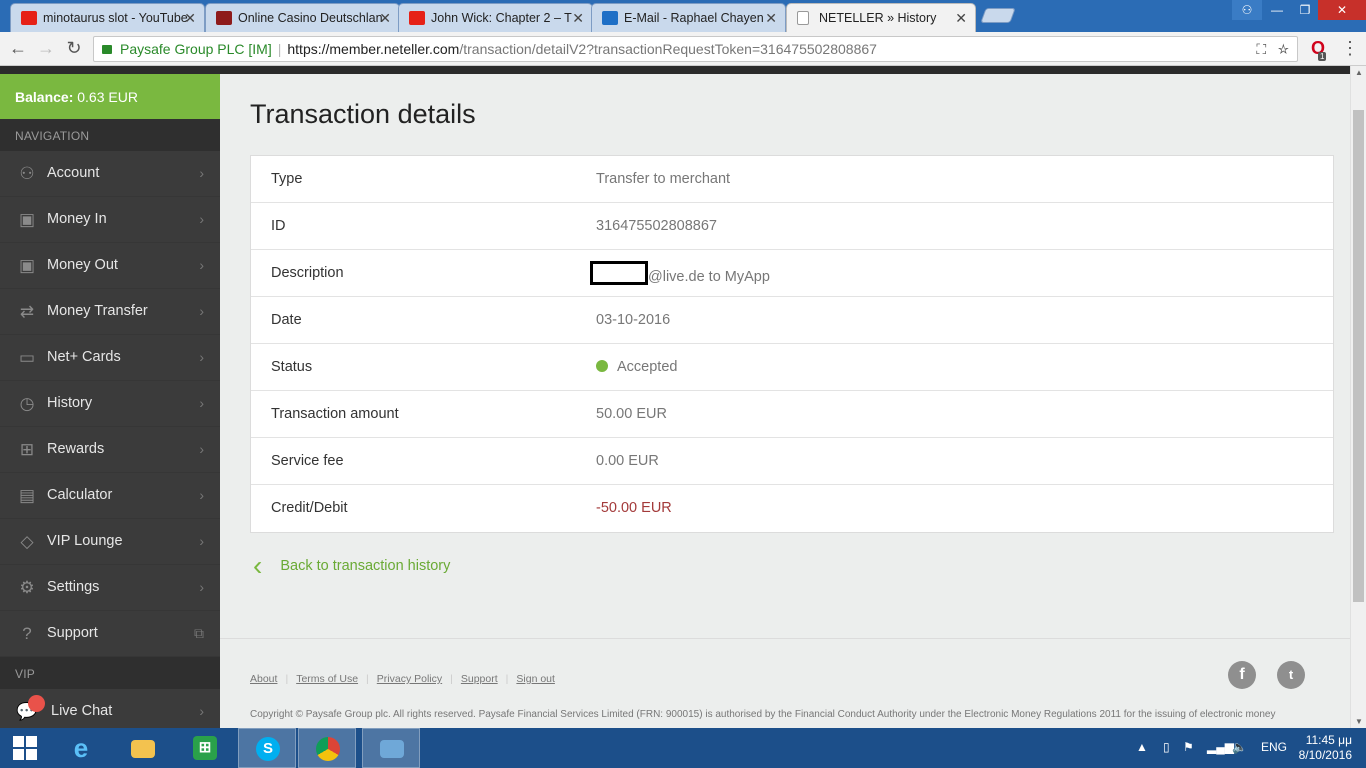 Image resolution: width=1366 pixels, height=768 pixels. I want to click on chrome-icon, so click(328, 749).